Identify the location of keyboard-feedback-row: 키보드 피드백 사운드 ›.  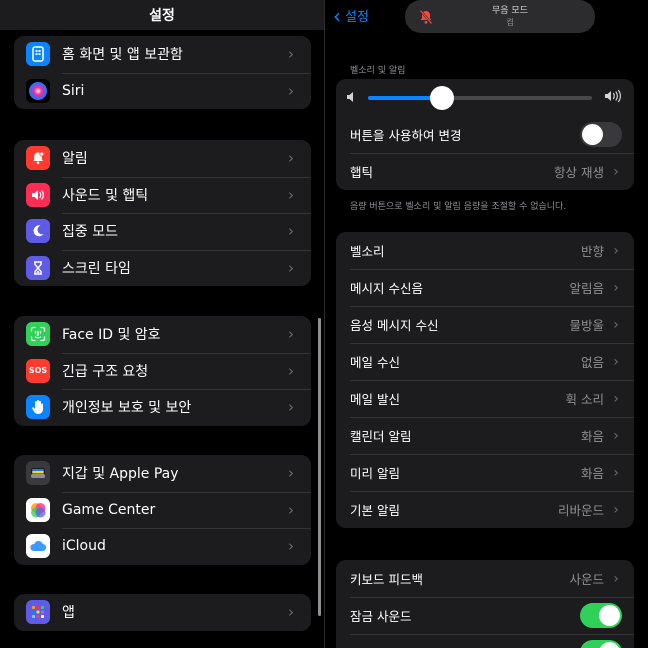
(485, 578).